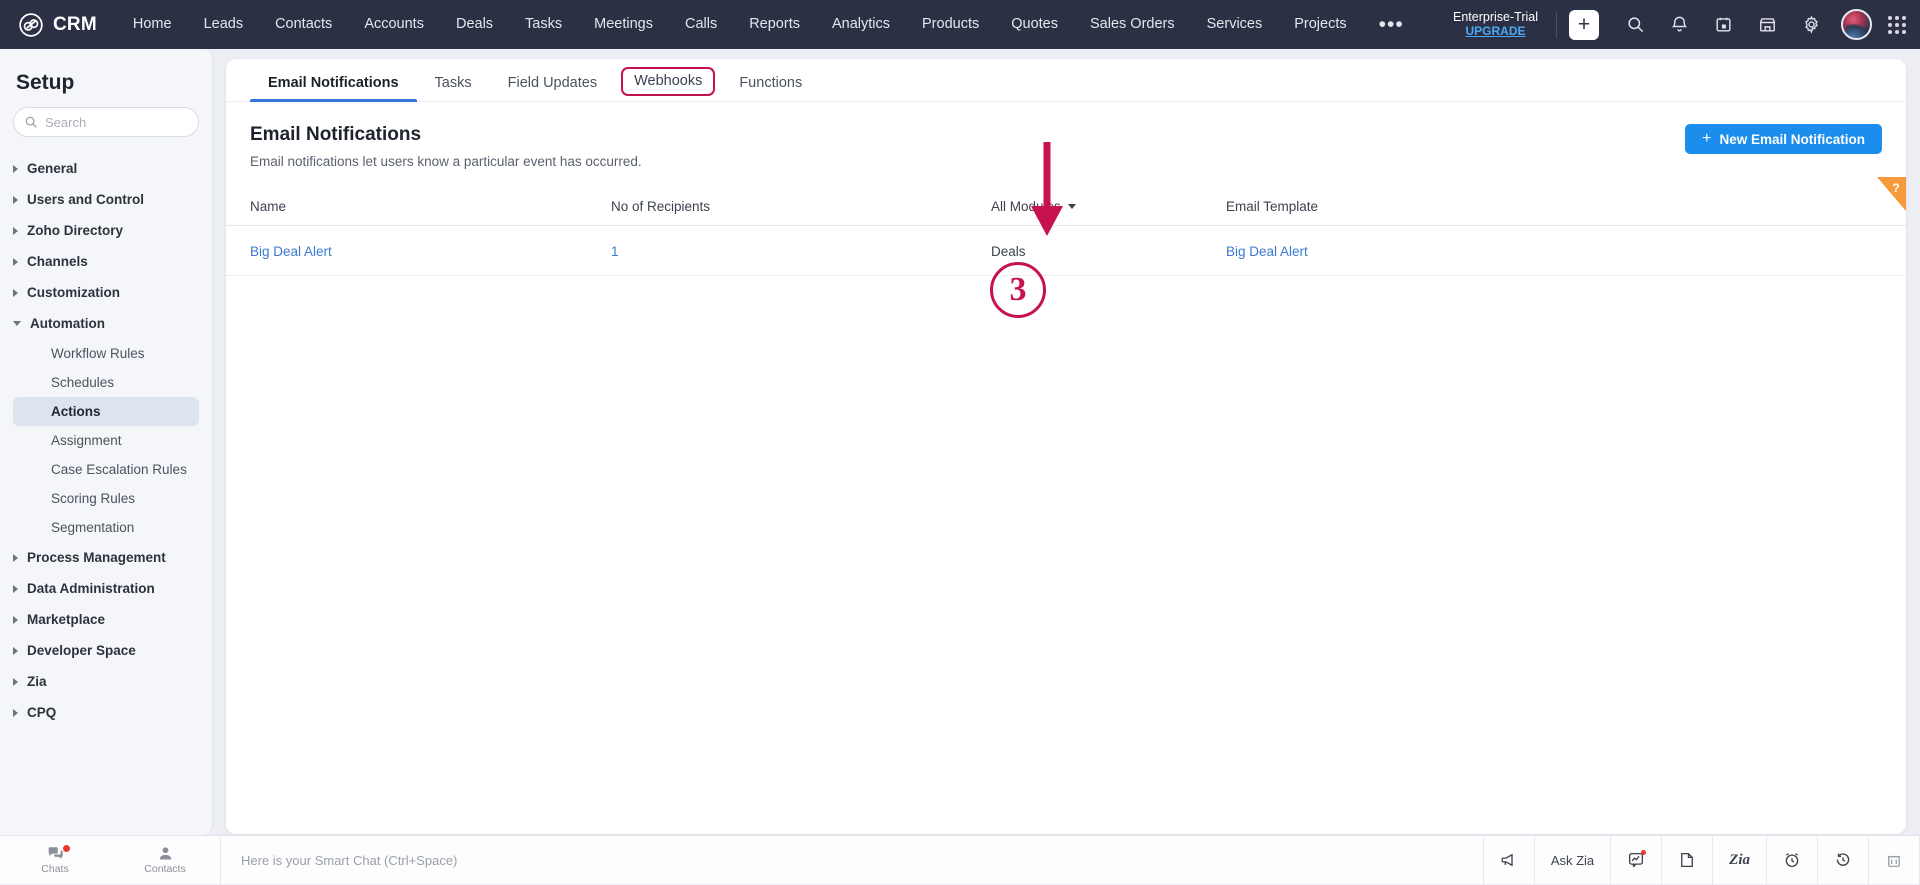 Image resolution: width=1920 pixels, height=885 pixels. What do you see at coordinates (861, 24) in the screenshot?
I see `nav-item-analytics: Analytics` at bounding box center [861, 24].